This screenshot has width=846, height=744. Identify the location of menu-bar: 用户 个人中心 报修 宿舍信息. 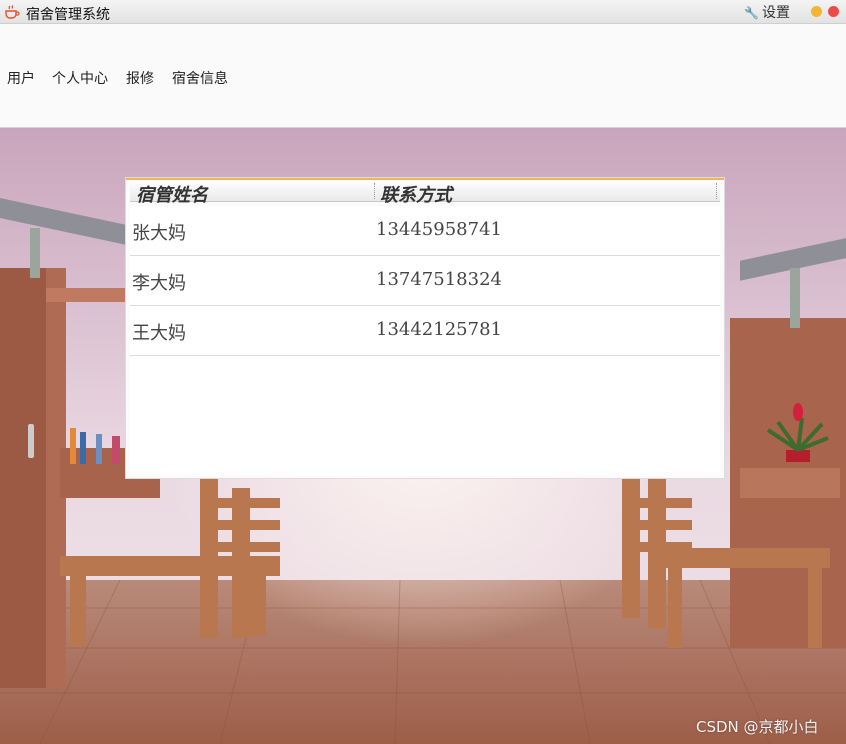
(423, 76).